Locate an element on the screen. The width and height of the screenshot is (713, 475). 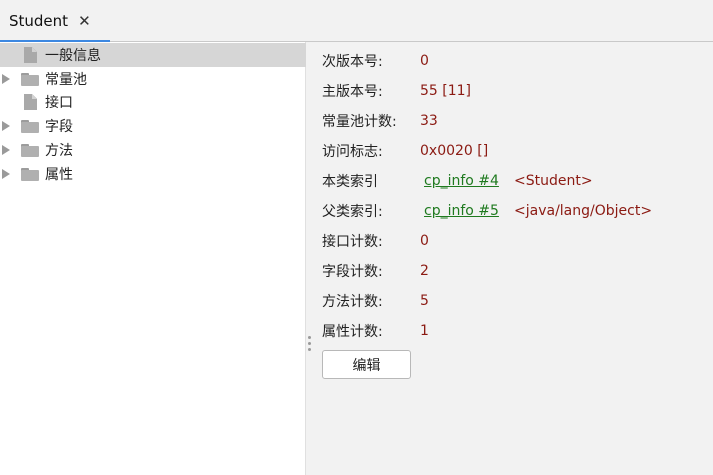
minor-version-label: 次版本号: is located at coordinates (352, 62).